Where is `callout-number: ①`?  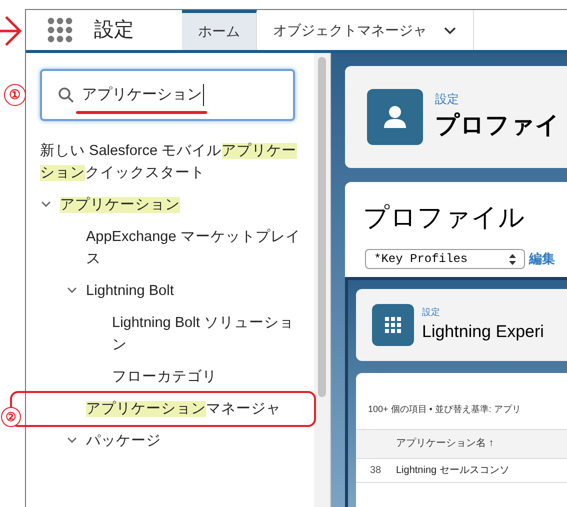
callout-number: ① is located at coordinates (15, 95).